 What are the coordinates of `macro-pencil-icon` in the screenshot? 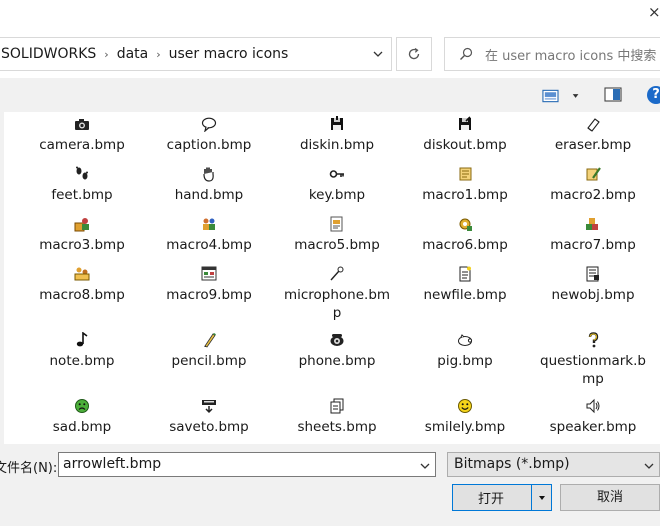 It's located at (593, 174).